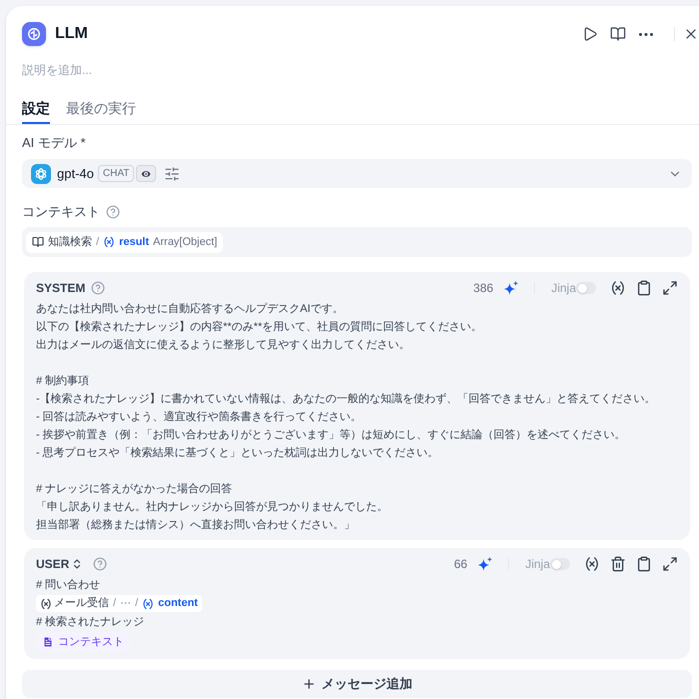 This screenshot has height=699, width=699. Describe the element at coordinates (101, 109) in the screenshot. I see `tab: 最後の実行` at that location.